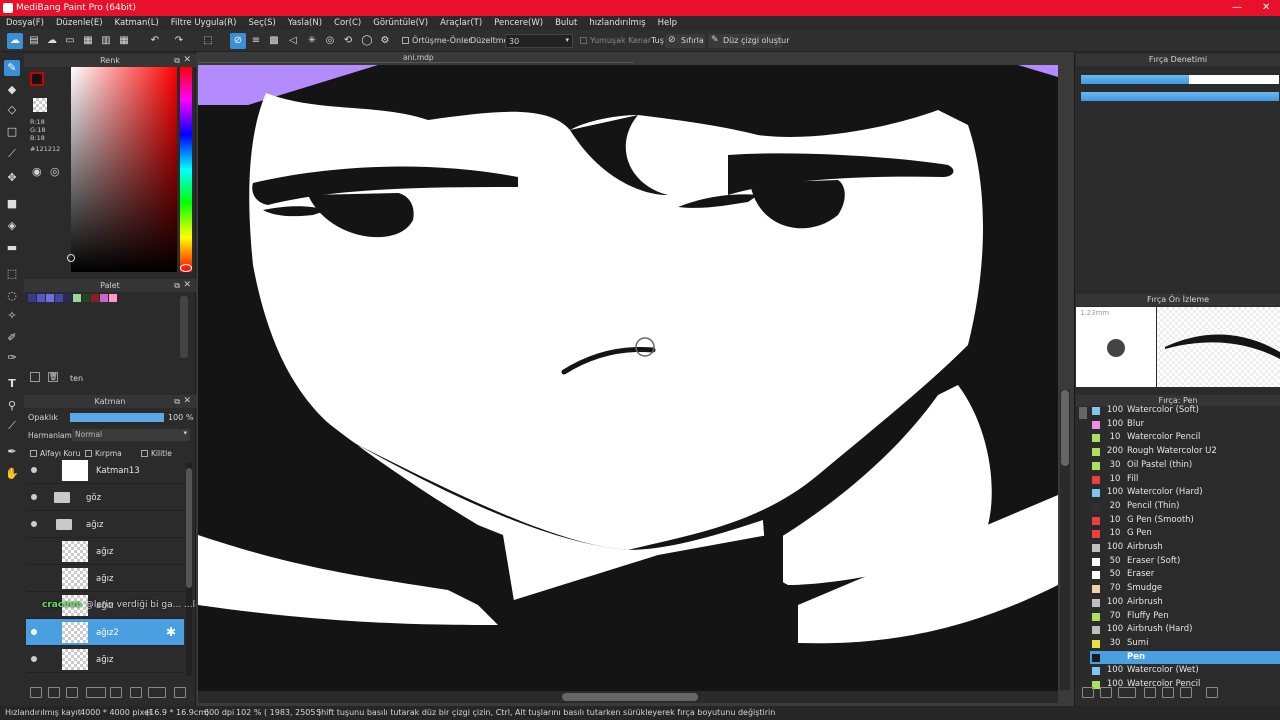 The image size is (1280, 720). Describe the element at coordinates (36, 692) in the screenshot. I see `new-layer-icon` at that location.